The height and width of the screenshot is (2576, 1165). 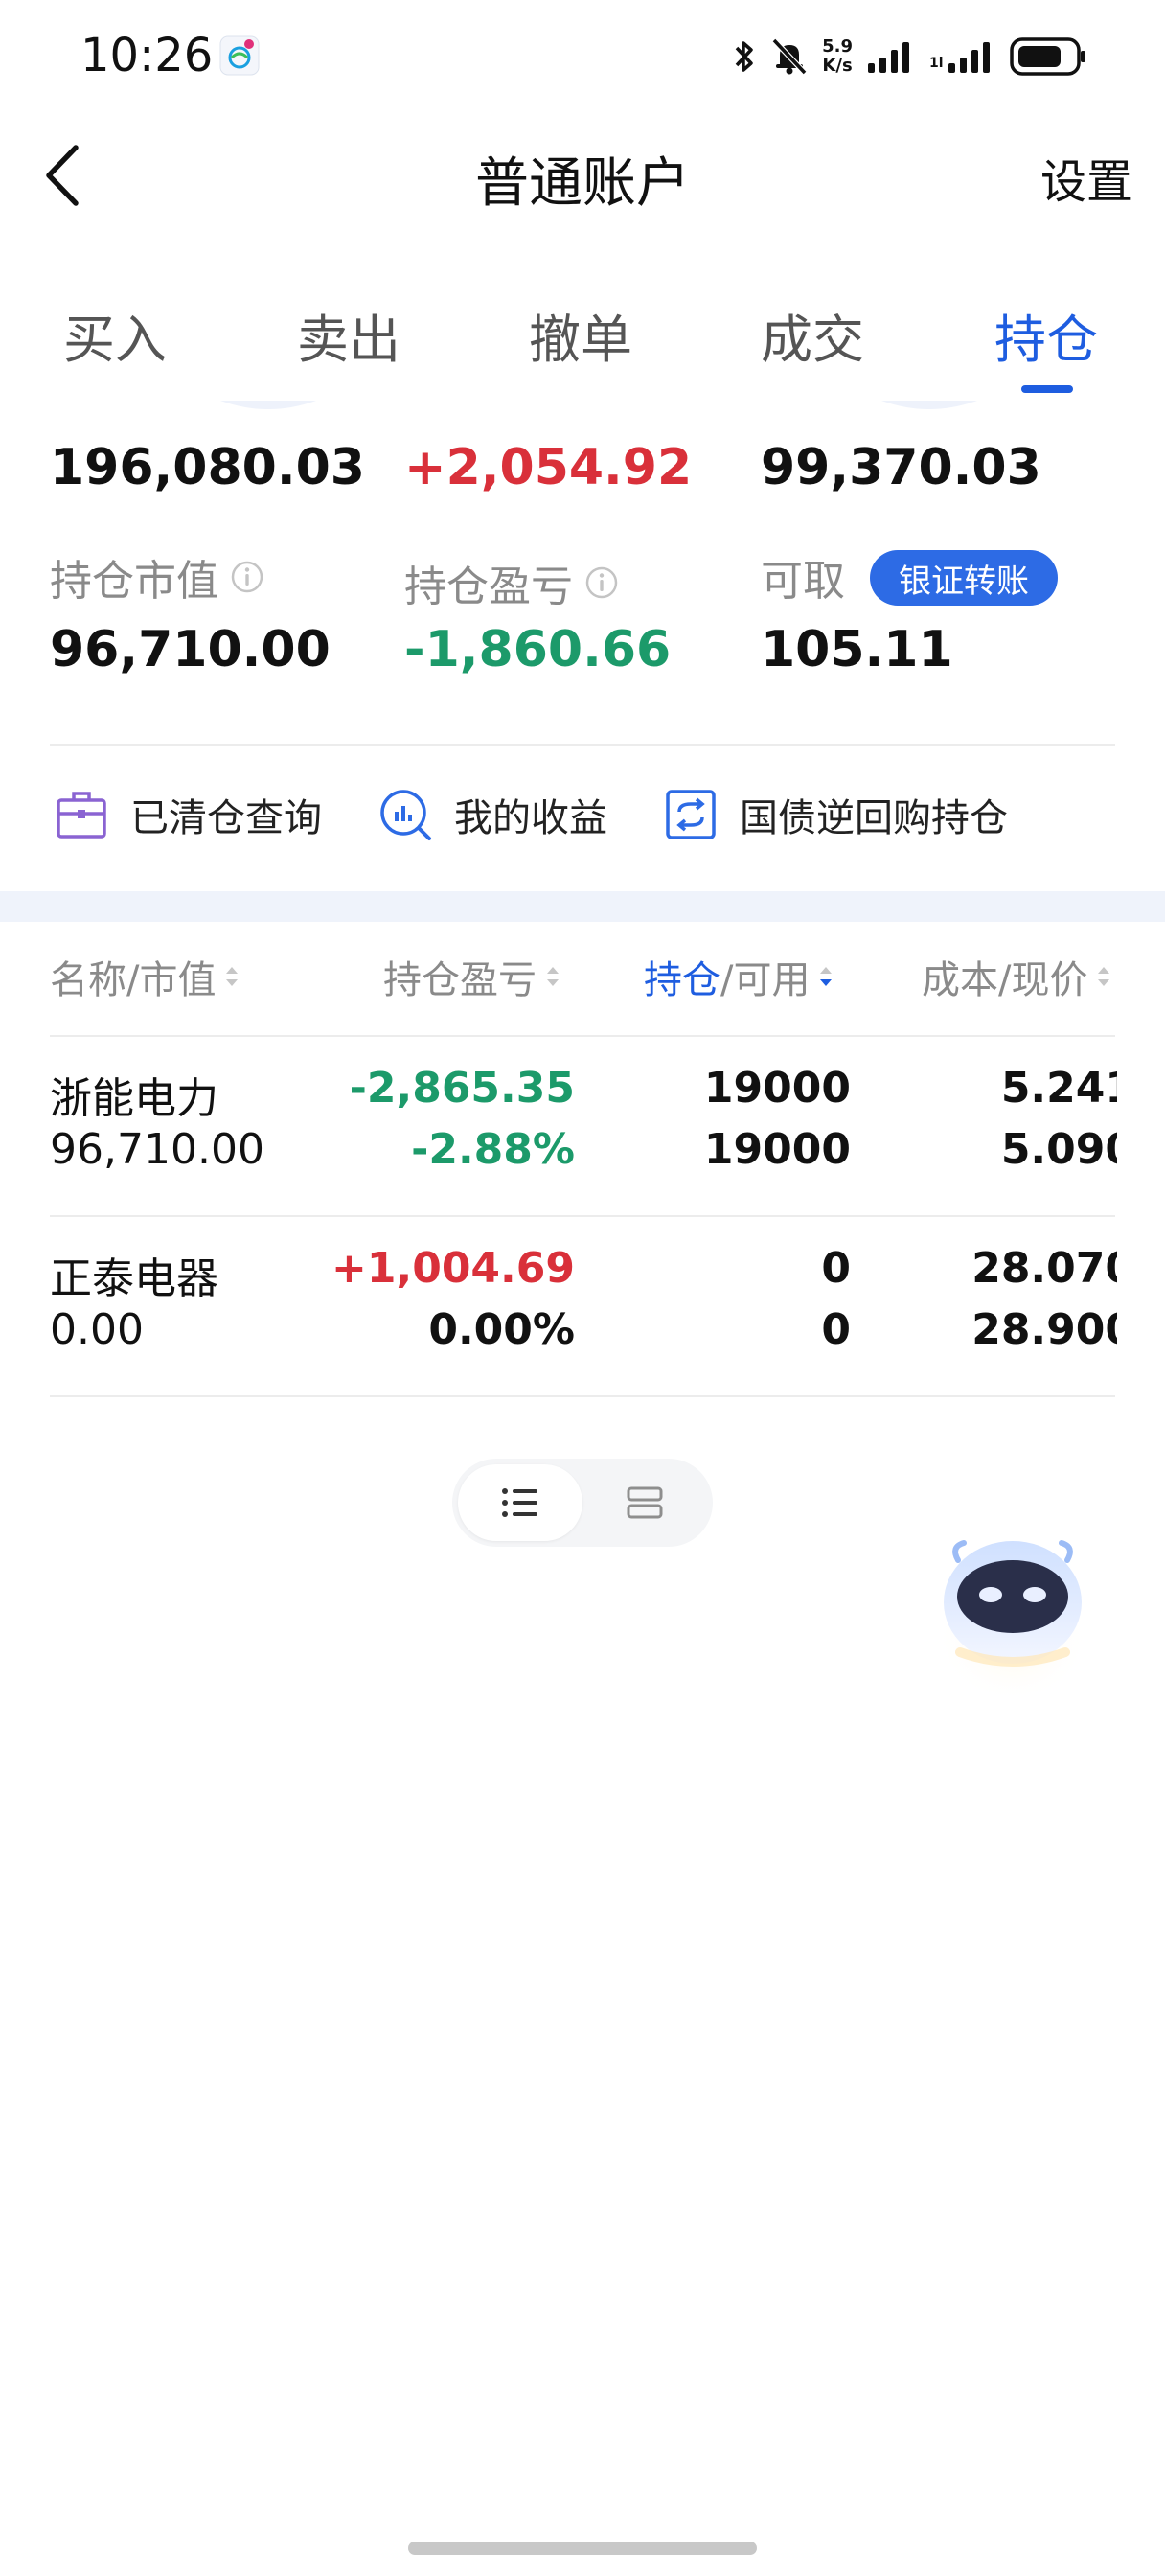 I want to click on cost-price-clip: 5.241 5.090, so click(x=990, y=1127).